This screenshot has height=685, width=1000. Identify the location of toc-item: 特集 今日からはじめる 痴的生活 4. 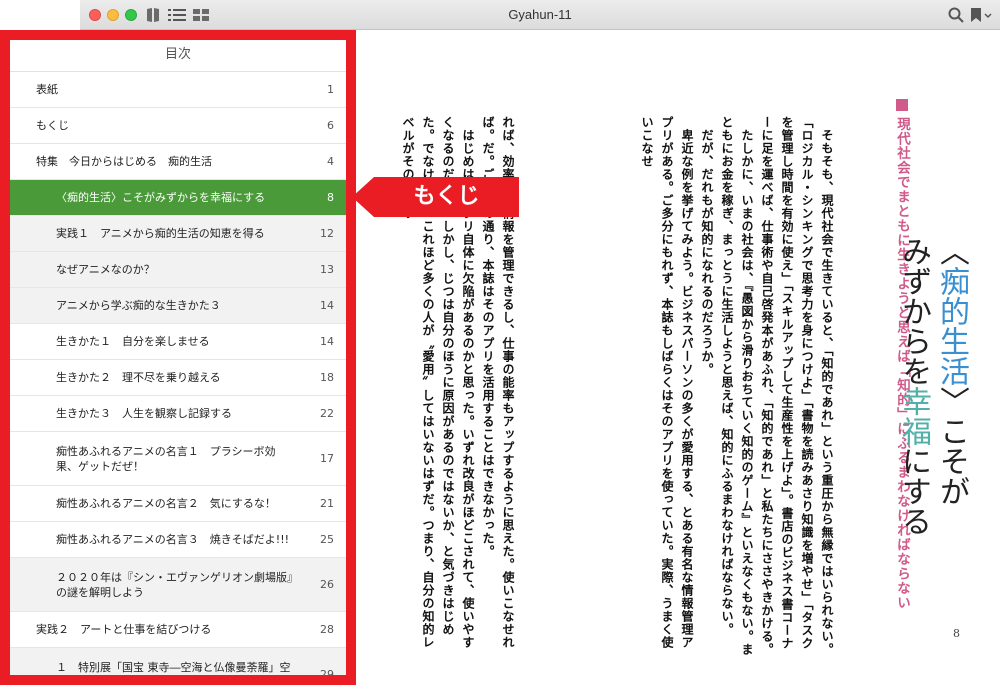
(178, 162).